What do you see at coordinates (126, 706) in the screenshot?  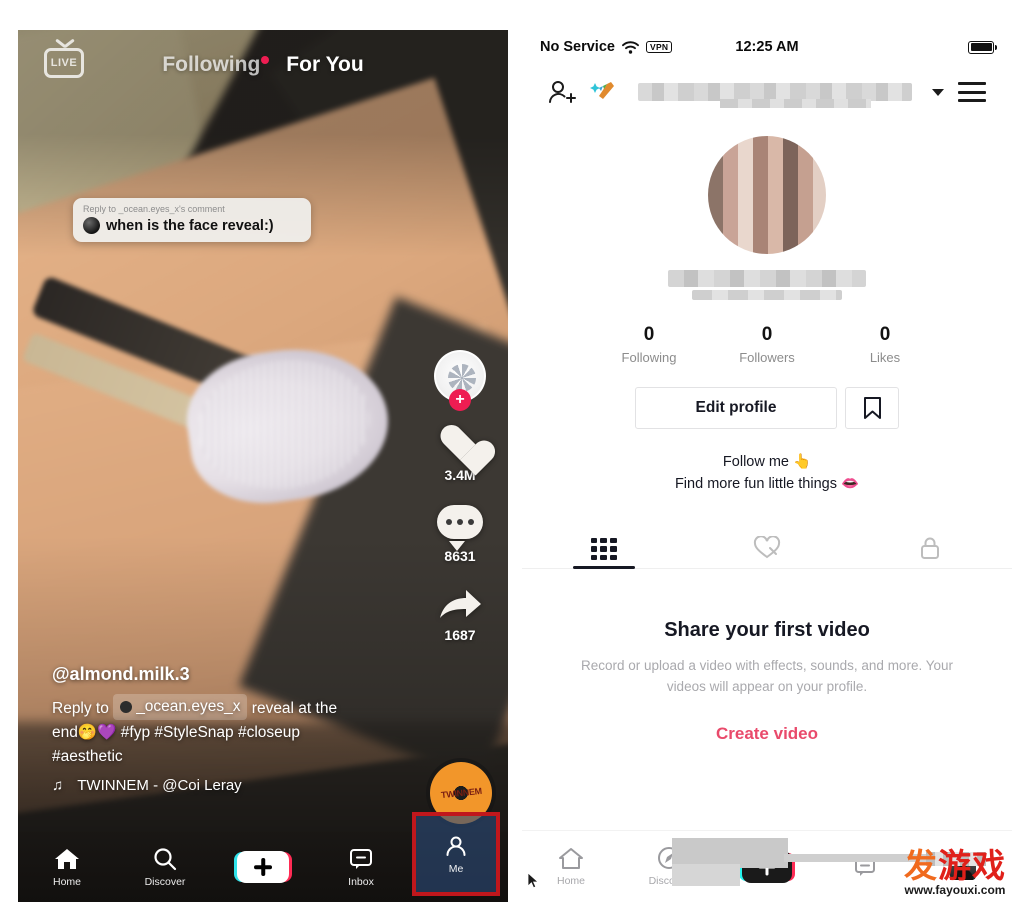 I see `chip-avatar-icon` at bounding box center [126, 706].